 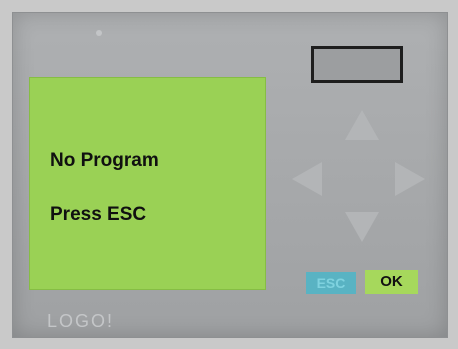 I want to click on arrow-right-icon, so click(x=410, y=179).